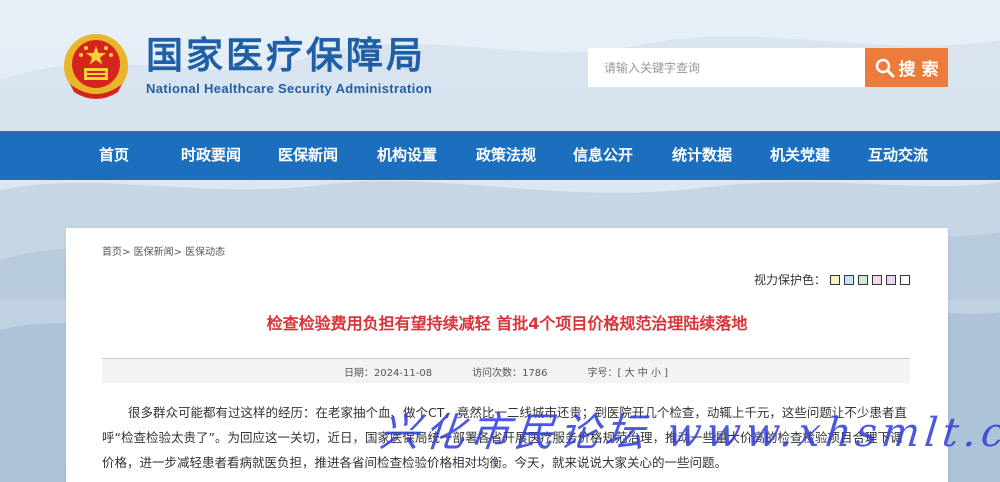 The height and width of the screenshot is (482, 1000). I want to click on nav-item-home: 首页, so click(114, 155).